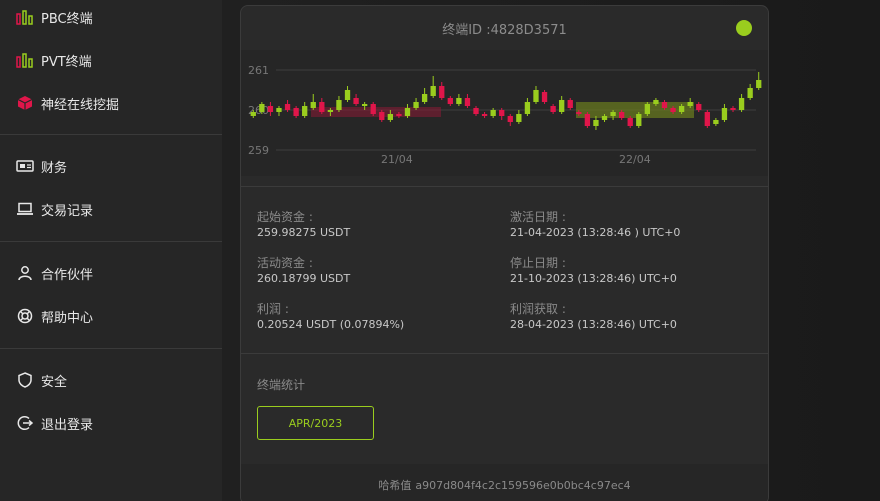  I want to click on profit-value: 0.20524 USDT (0.07894%), so click(331, 324).